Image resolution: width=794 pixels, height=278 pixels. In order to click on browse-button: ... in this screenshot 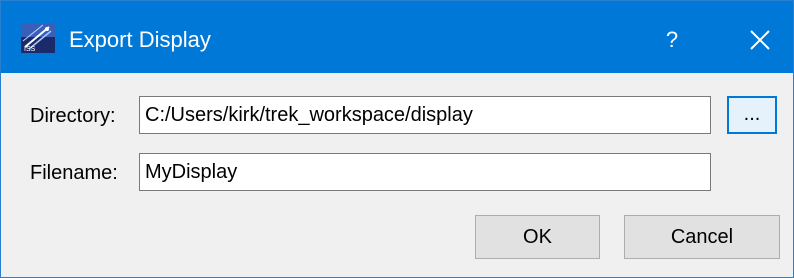, I will do `click(752, 115)`.